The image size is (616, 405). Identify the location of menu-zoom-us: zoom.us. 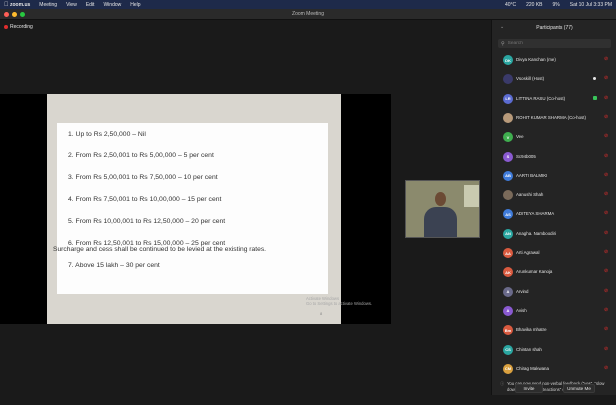
(20, 5).